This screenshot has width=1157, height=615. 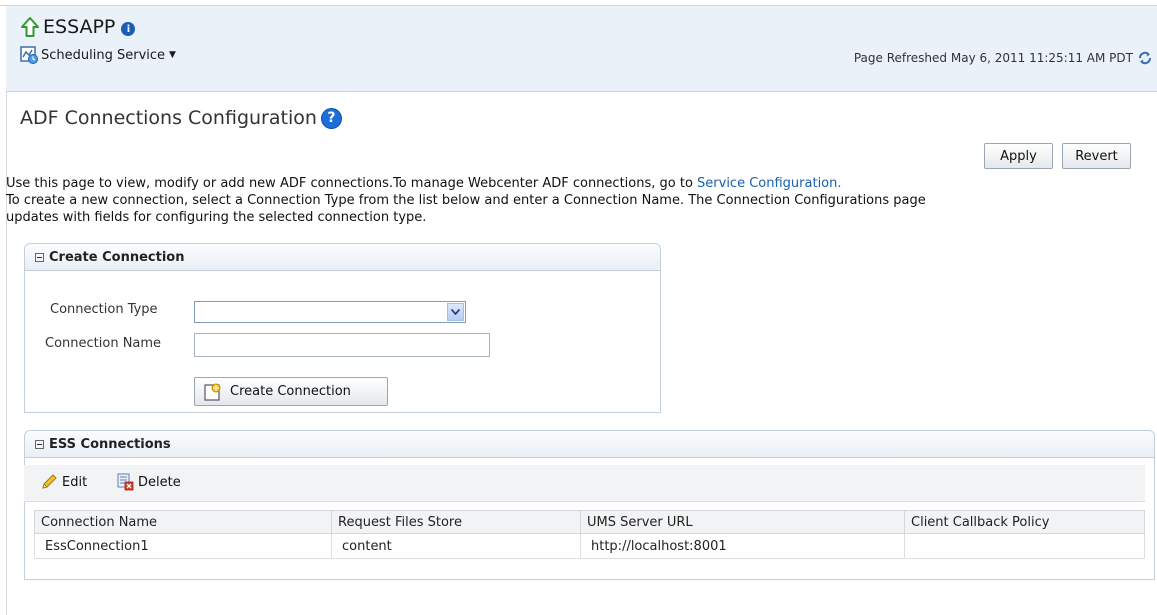 What do you see at coordinates (455, 312) in the screenshot?
I see `dropdown-arrow-icon` at bounding box center [455, 312].